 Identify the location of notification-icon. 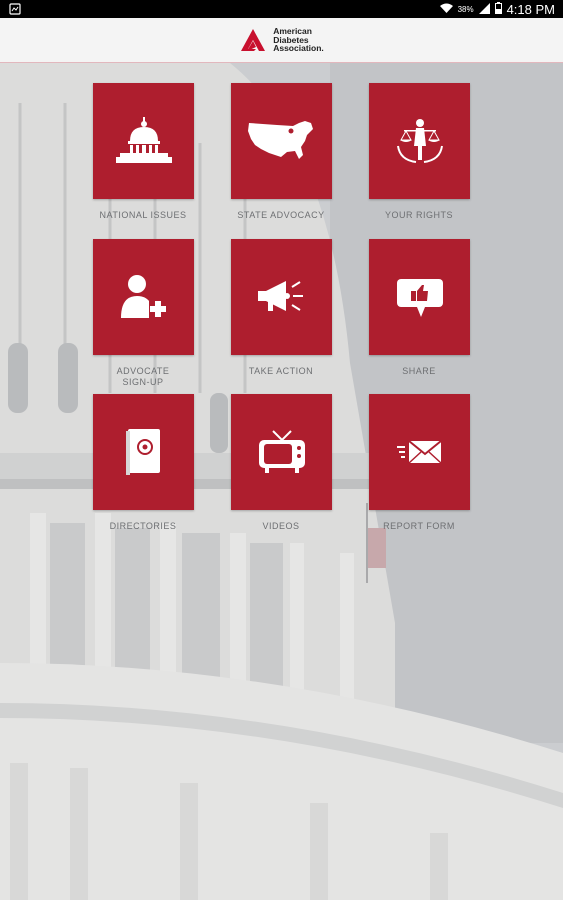
(15, 10).